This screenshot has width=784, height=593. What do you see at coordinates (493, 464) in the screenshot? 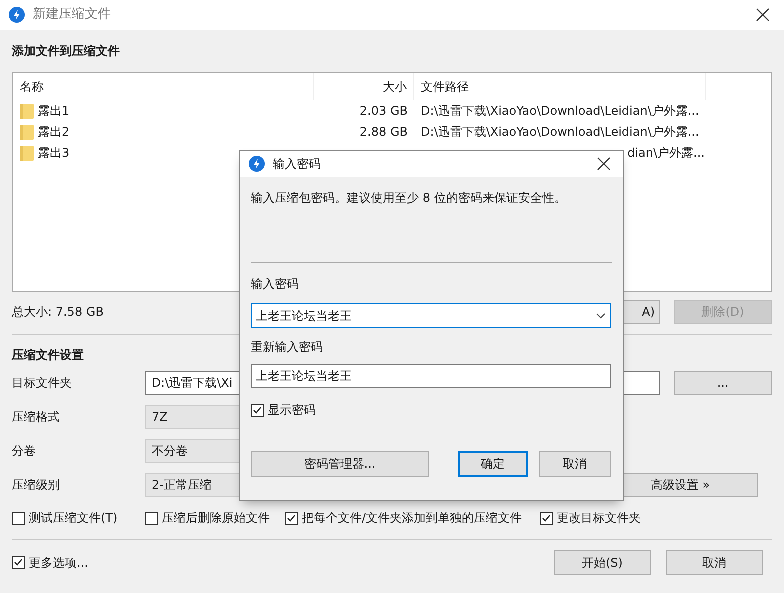
I see `ok-button: 确定` at bounding box center [493, 464].